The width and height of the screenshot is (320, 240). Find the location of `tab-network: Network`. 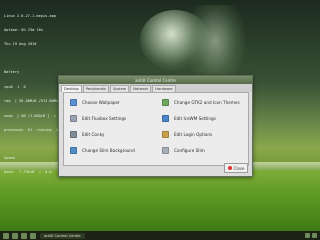

tab-network: Network is located at coordinates (141, 88).